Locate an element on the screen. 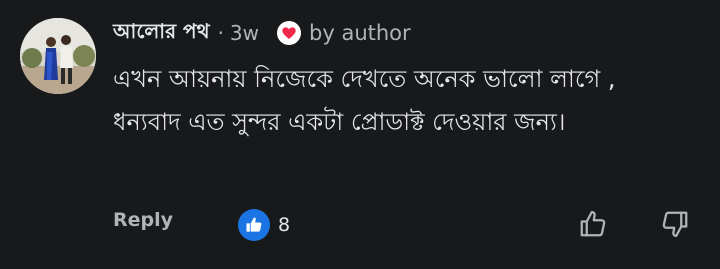 The image size is (720, 269). avatar is located at coordinates (58, 56).